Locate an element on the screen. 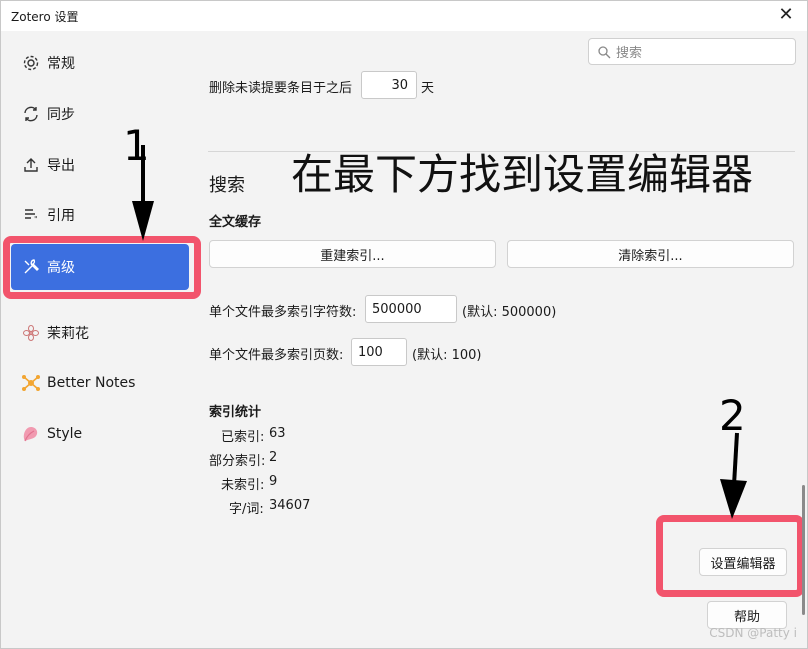 The image size is (808, 649). sidebar-item-label: 引用 is located at coordinates (61, 216).